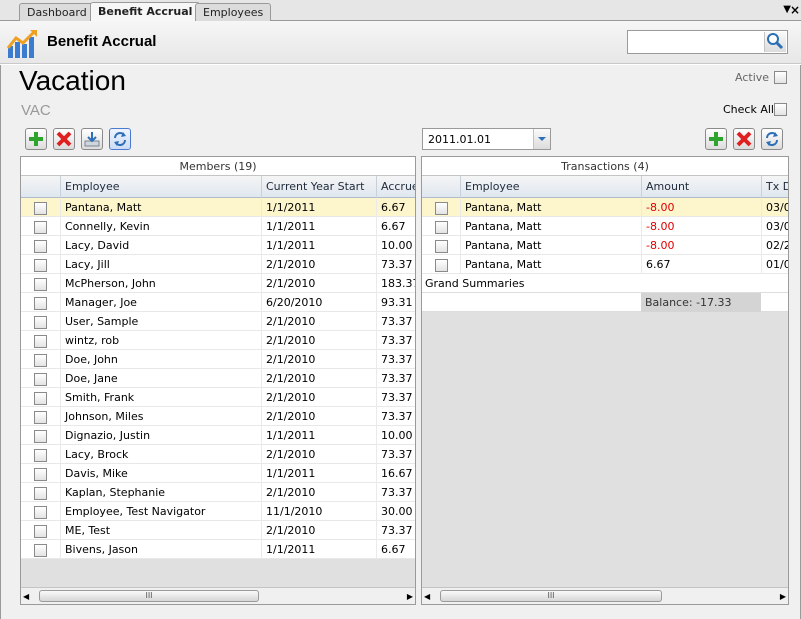 This screenshot has height=619, width=801. What do you see at coordinates (551, 245) in the screenshot?
I see `employee-cell: Pantana, Matt` at bounding box center [551, 245].